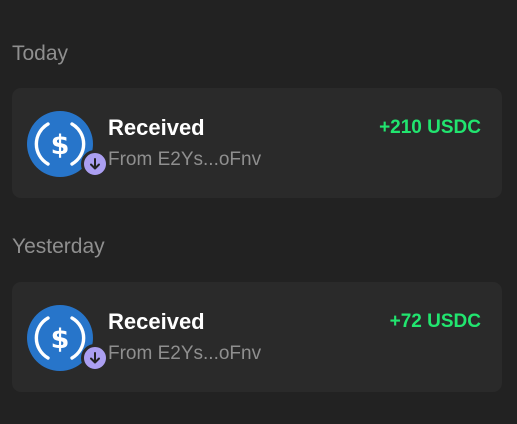 This screenshot has width=517, height=424. Describe the element at coordinates (435, 321) in the screenshot. I see `transaction-amount: +72 USDC` at that location.